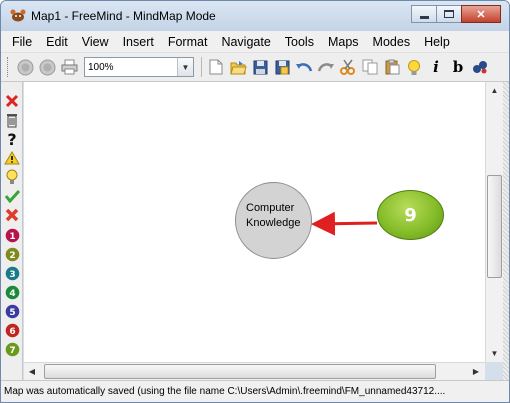 The height and width of the screenshot is (403, 510). I want to click on priority-1-icon: 1, so click(12, 235).